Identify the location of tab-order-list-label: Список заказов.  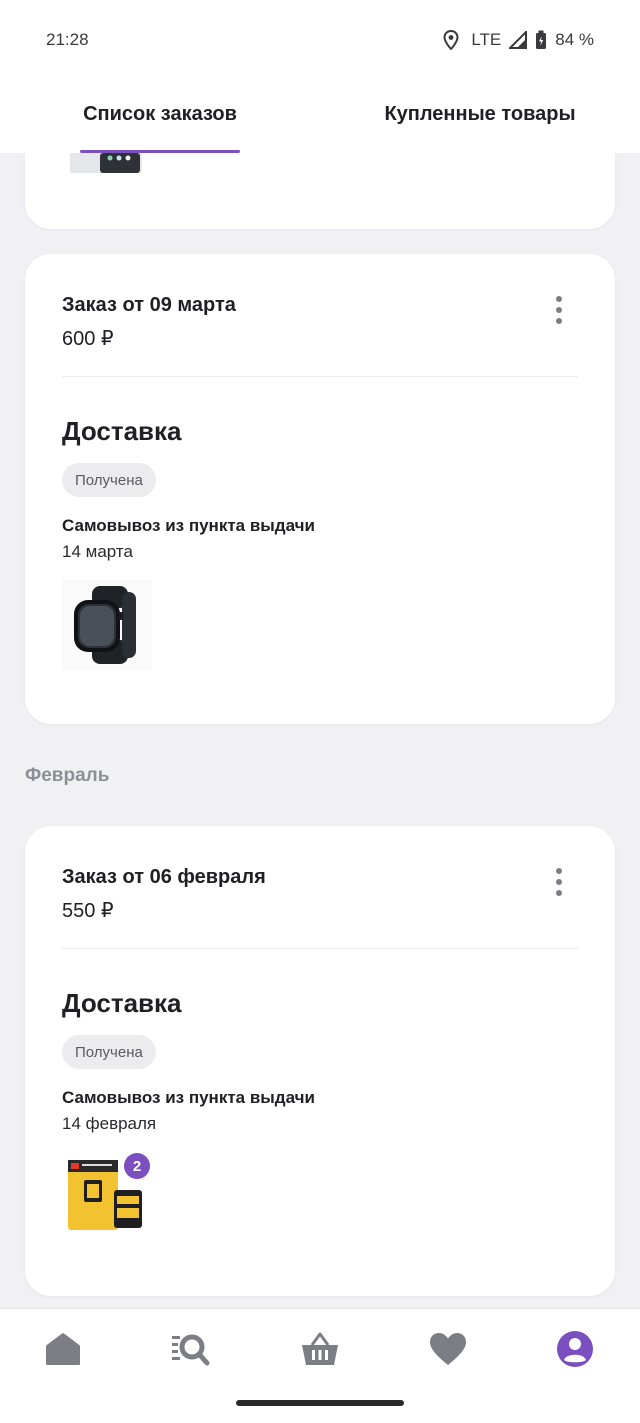
(160, 114).